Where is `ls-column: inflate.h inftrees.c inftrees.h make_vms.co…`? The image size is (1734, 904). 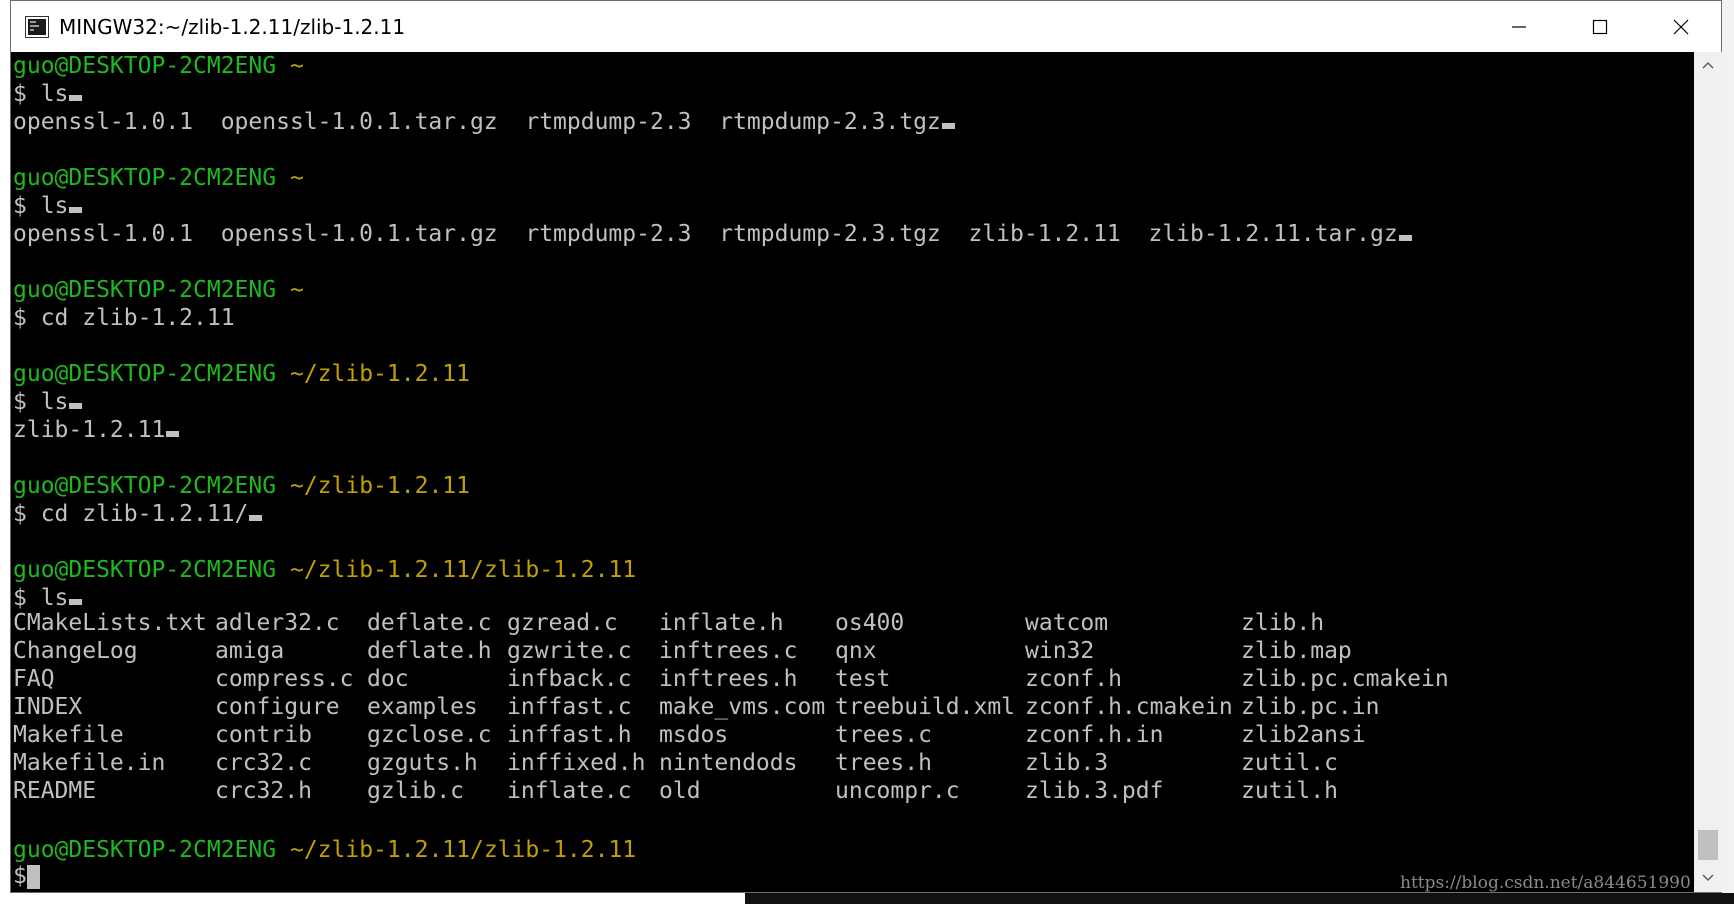
ls-column: inflate.h inftrees.c inftrees.h make_vms.co… is located at coordinates (742, 707).